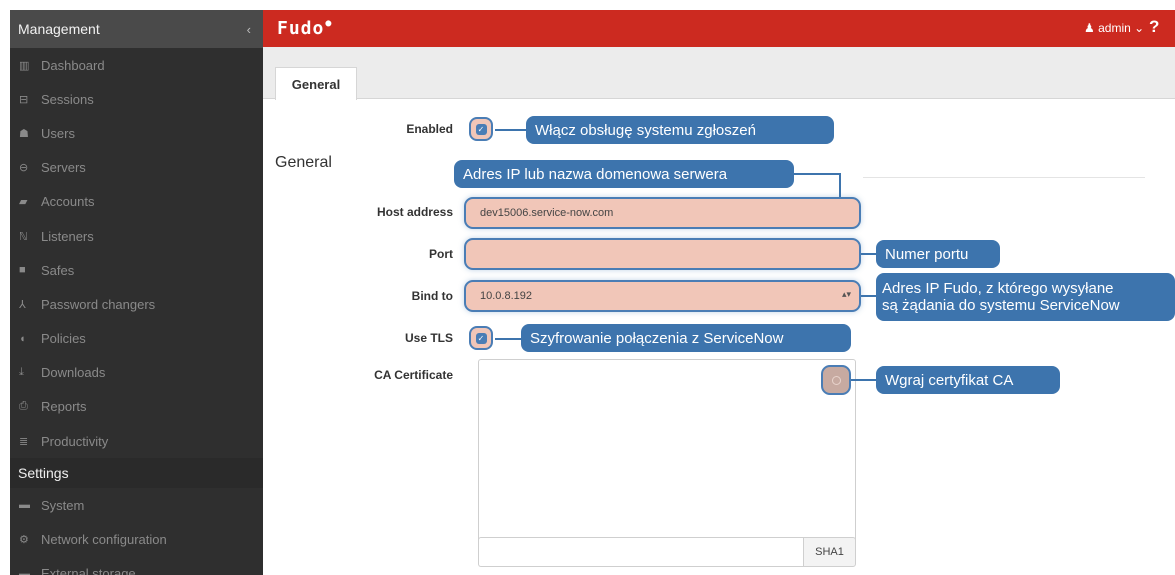  What do you see at coordinates (24, 540) in the screenshot?
I see `cogs-icon: ⚙` at bounding box center [24, 540].